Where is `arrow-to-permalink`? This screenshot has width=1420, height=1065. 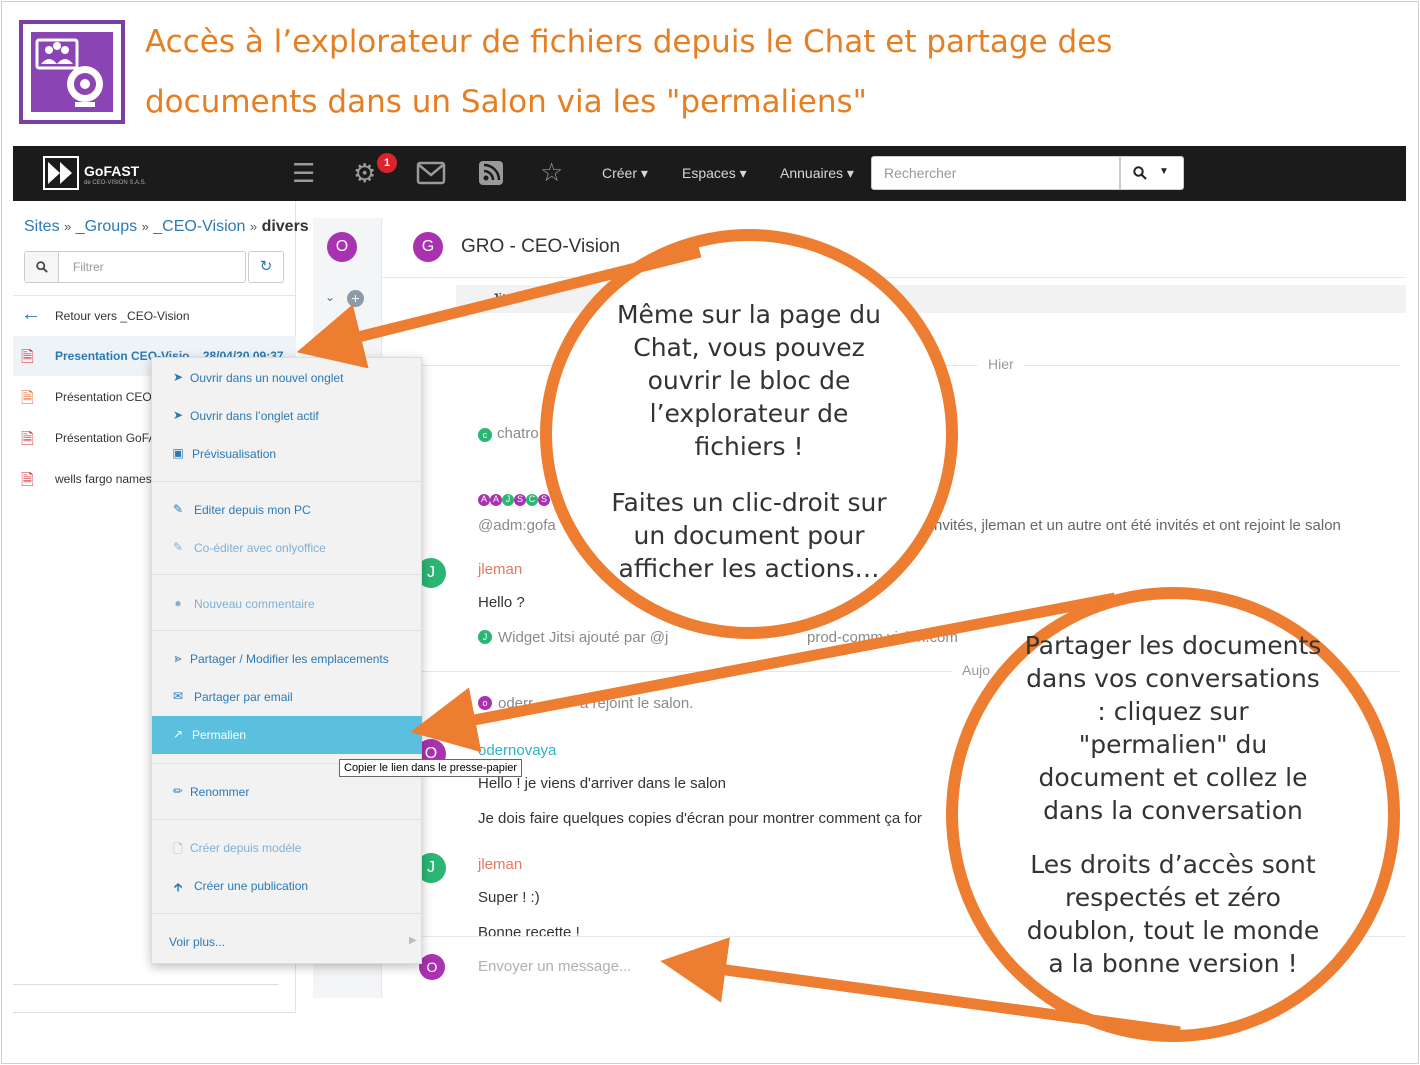
arrow-to-permalink is located at coordinates (763, 672).